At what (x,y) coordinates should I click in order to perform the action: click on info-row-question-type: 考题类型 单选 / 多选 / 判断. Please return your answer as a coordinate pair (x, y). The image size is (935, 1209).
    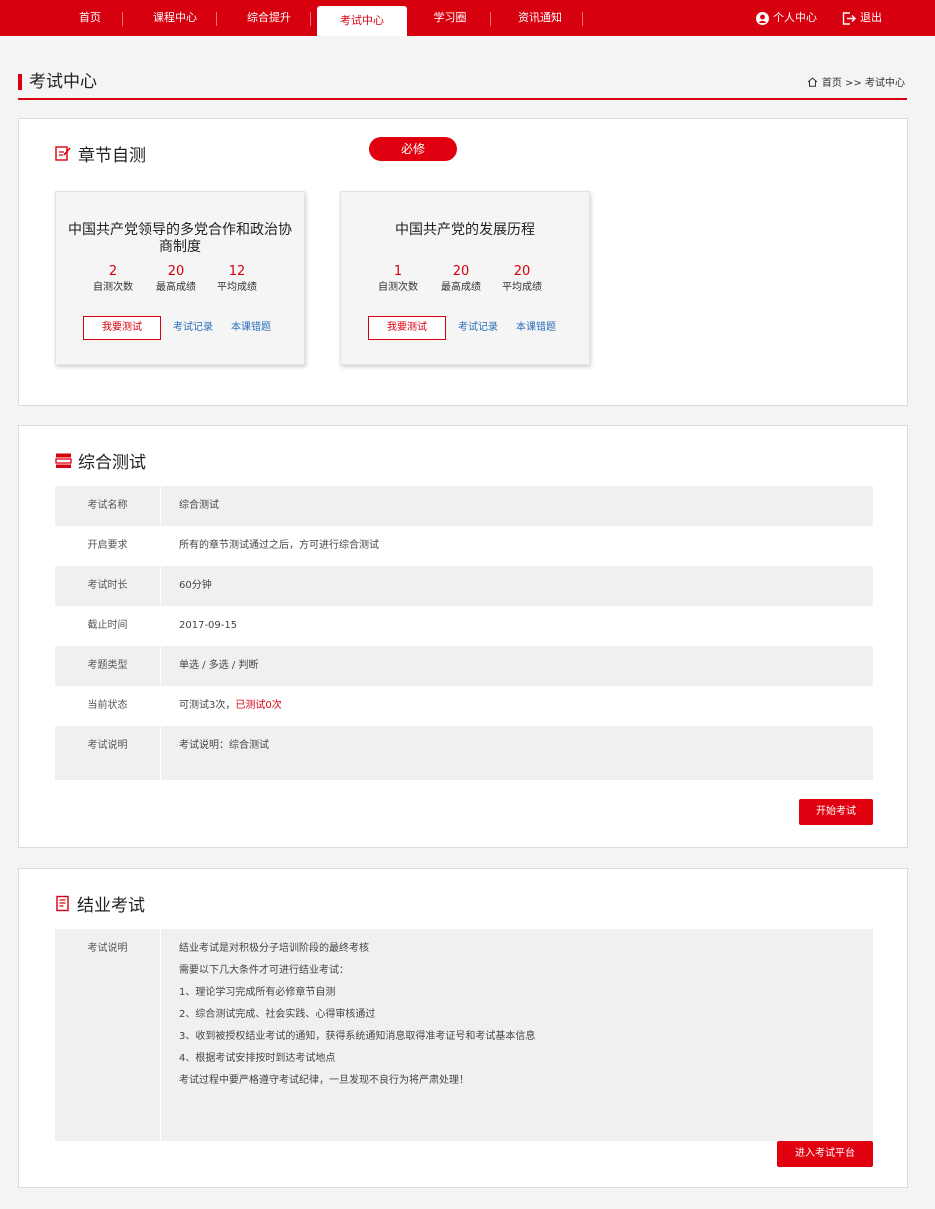
    Looking at the image, I should click on (464, 666).